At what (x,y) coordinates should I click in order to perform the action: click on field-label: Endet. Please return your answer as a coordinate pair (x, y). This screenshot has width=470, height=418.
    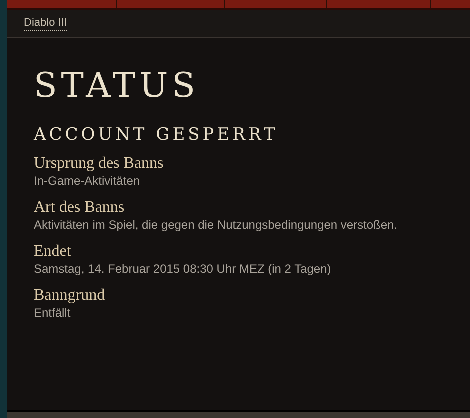
    Looking at the image, I should click on (53, 252).